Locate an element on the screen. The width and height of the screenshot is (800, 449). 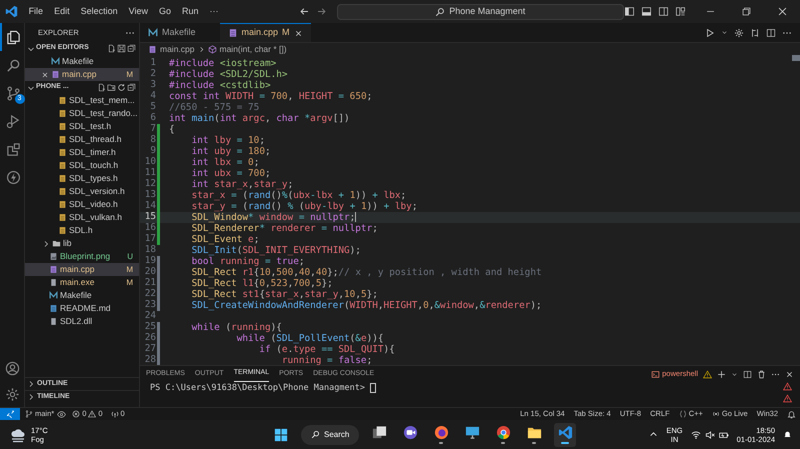
speaker-muted-icon is located at coordinates (709, 435).